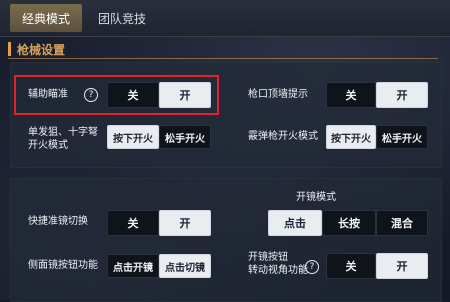 This screenshot has width=450, height=302. Describe the element at coordinates (63, 132) in the screenshot. I see `sniper-fire-mode-label-line1: 单发狙、十字弩` at that location.